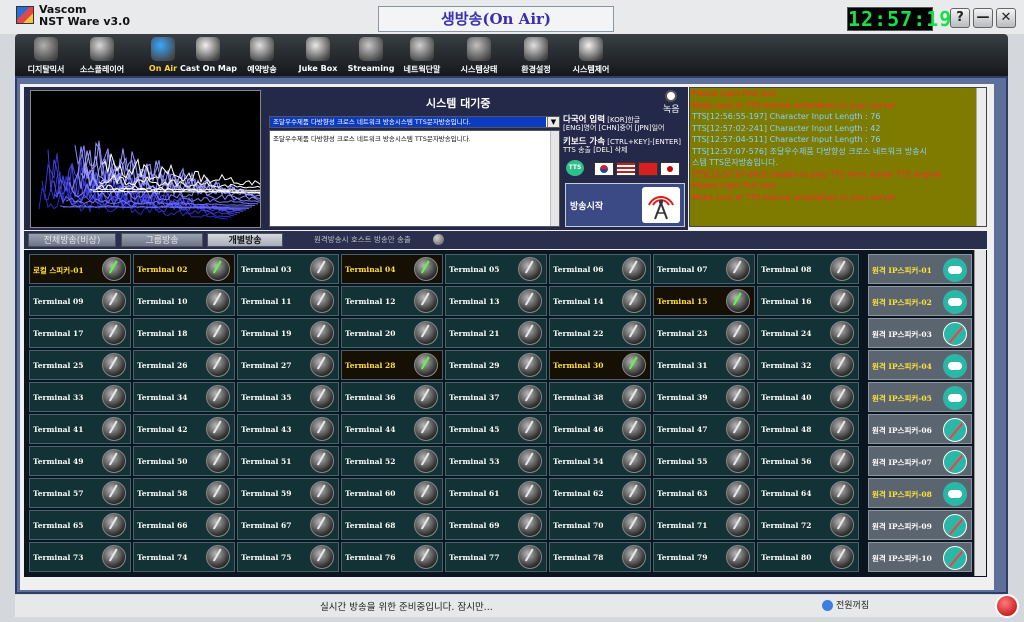  Describe the element at coordinates (414, 178) in the screenshot. I see `tts-text-input: 조달우수제품 다방향성 크로스 네트워크 방송시스템 TTS문자방송입니다.` at that location.